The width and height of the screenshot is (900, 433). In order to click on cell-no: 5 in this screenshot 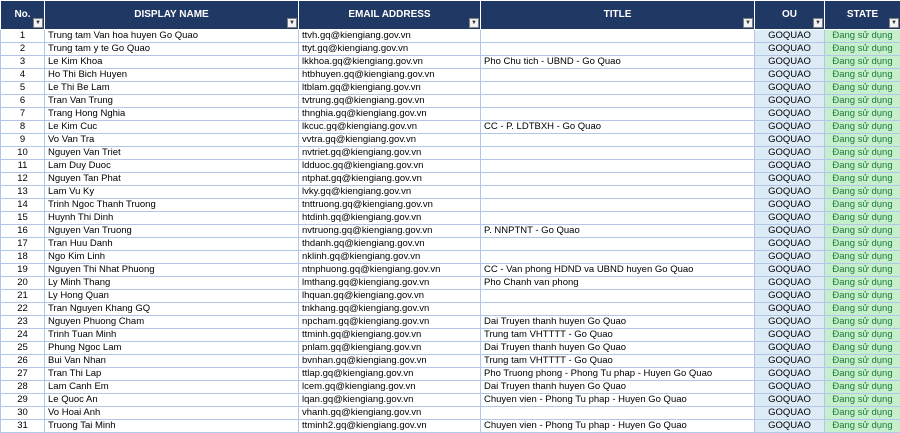, I will do `click(23, 88)`.